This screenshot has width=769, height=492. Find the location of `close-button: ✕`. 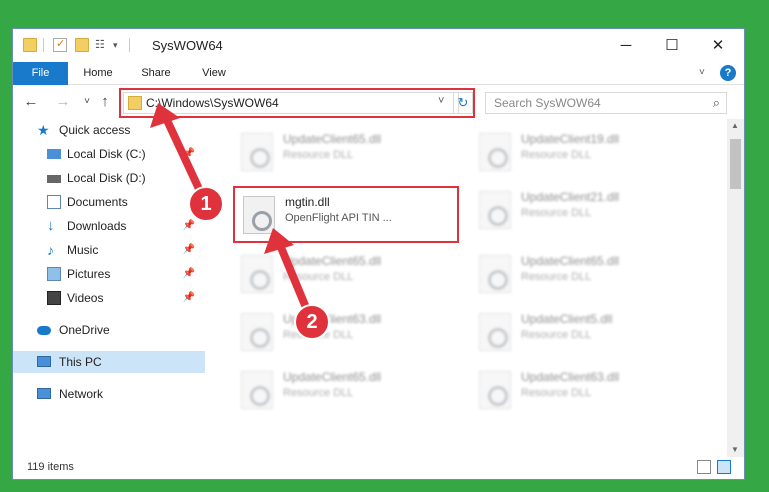

close-button: ✕ is located at coordinates (718, 45).